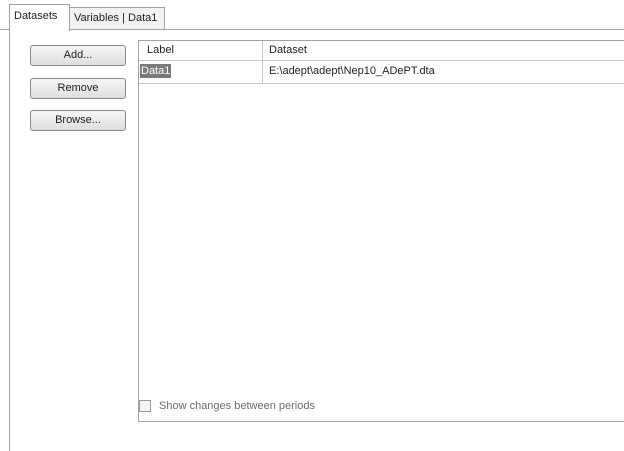 The height and width of the screenshot is (451, 624). Describe the element at coordinates (443, 50) in the screenshot. I see `column-header-dataset: Dataset` at that location.